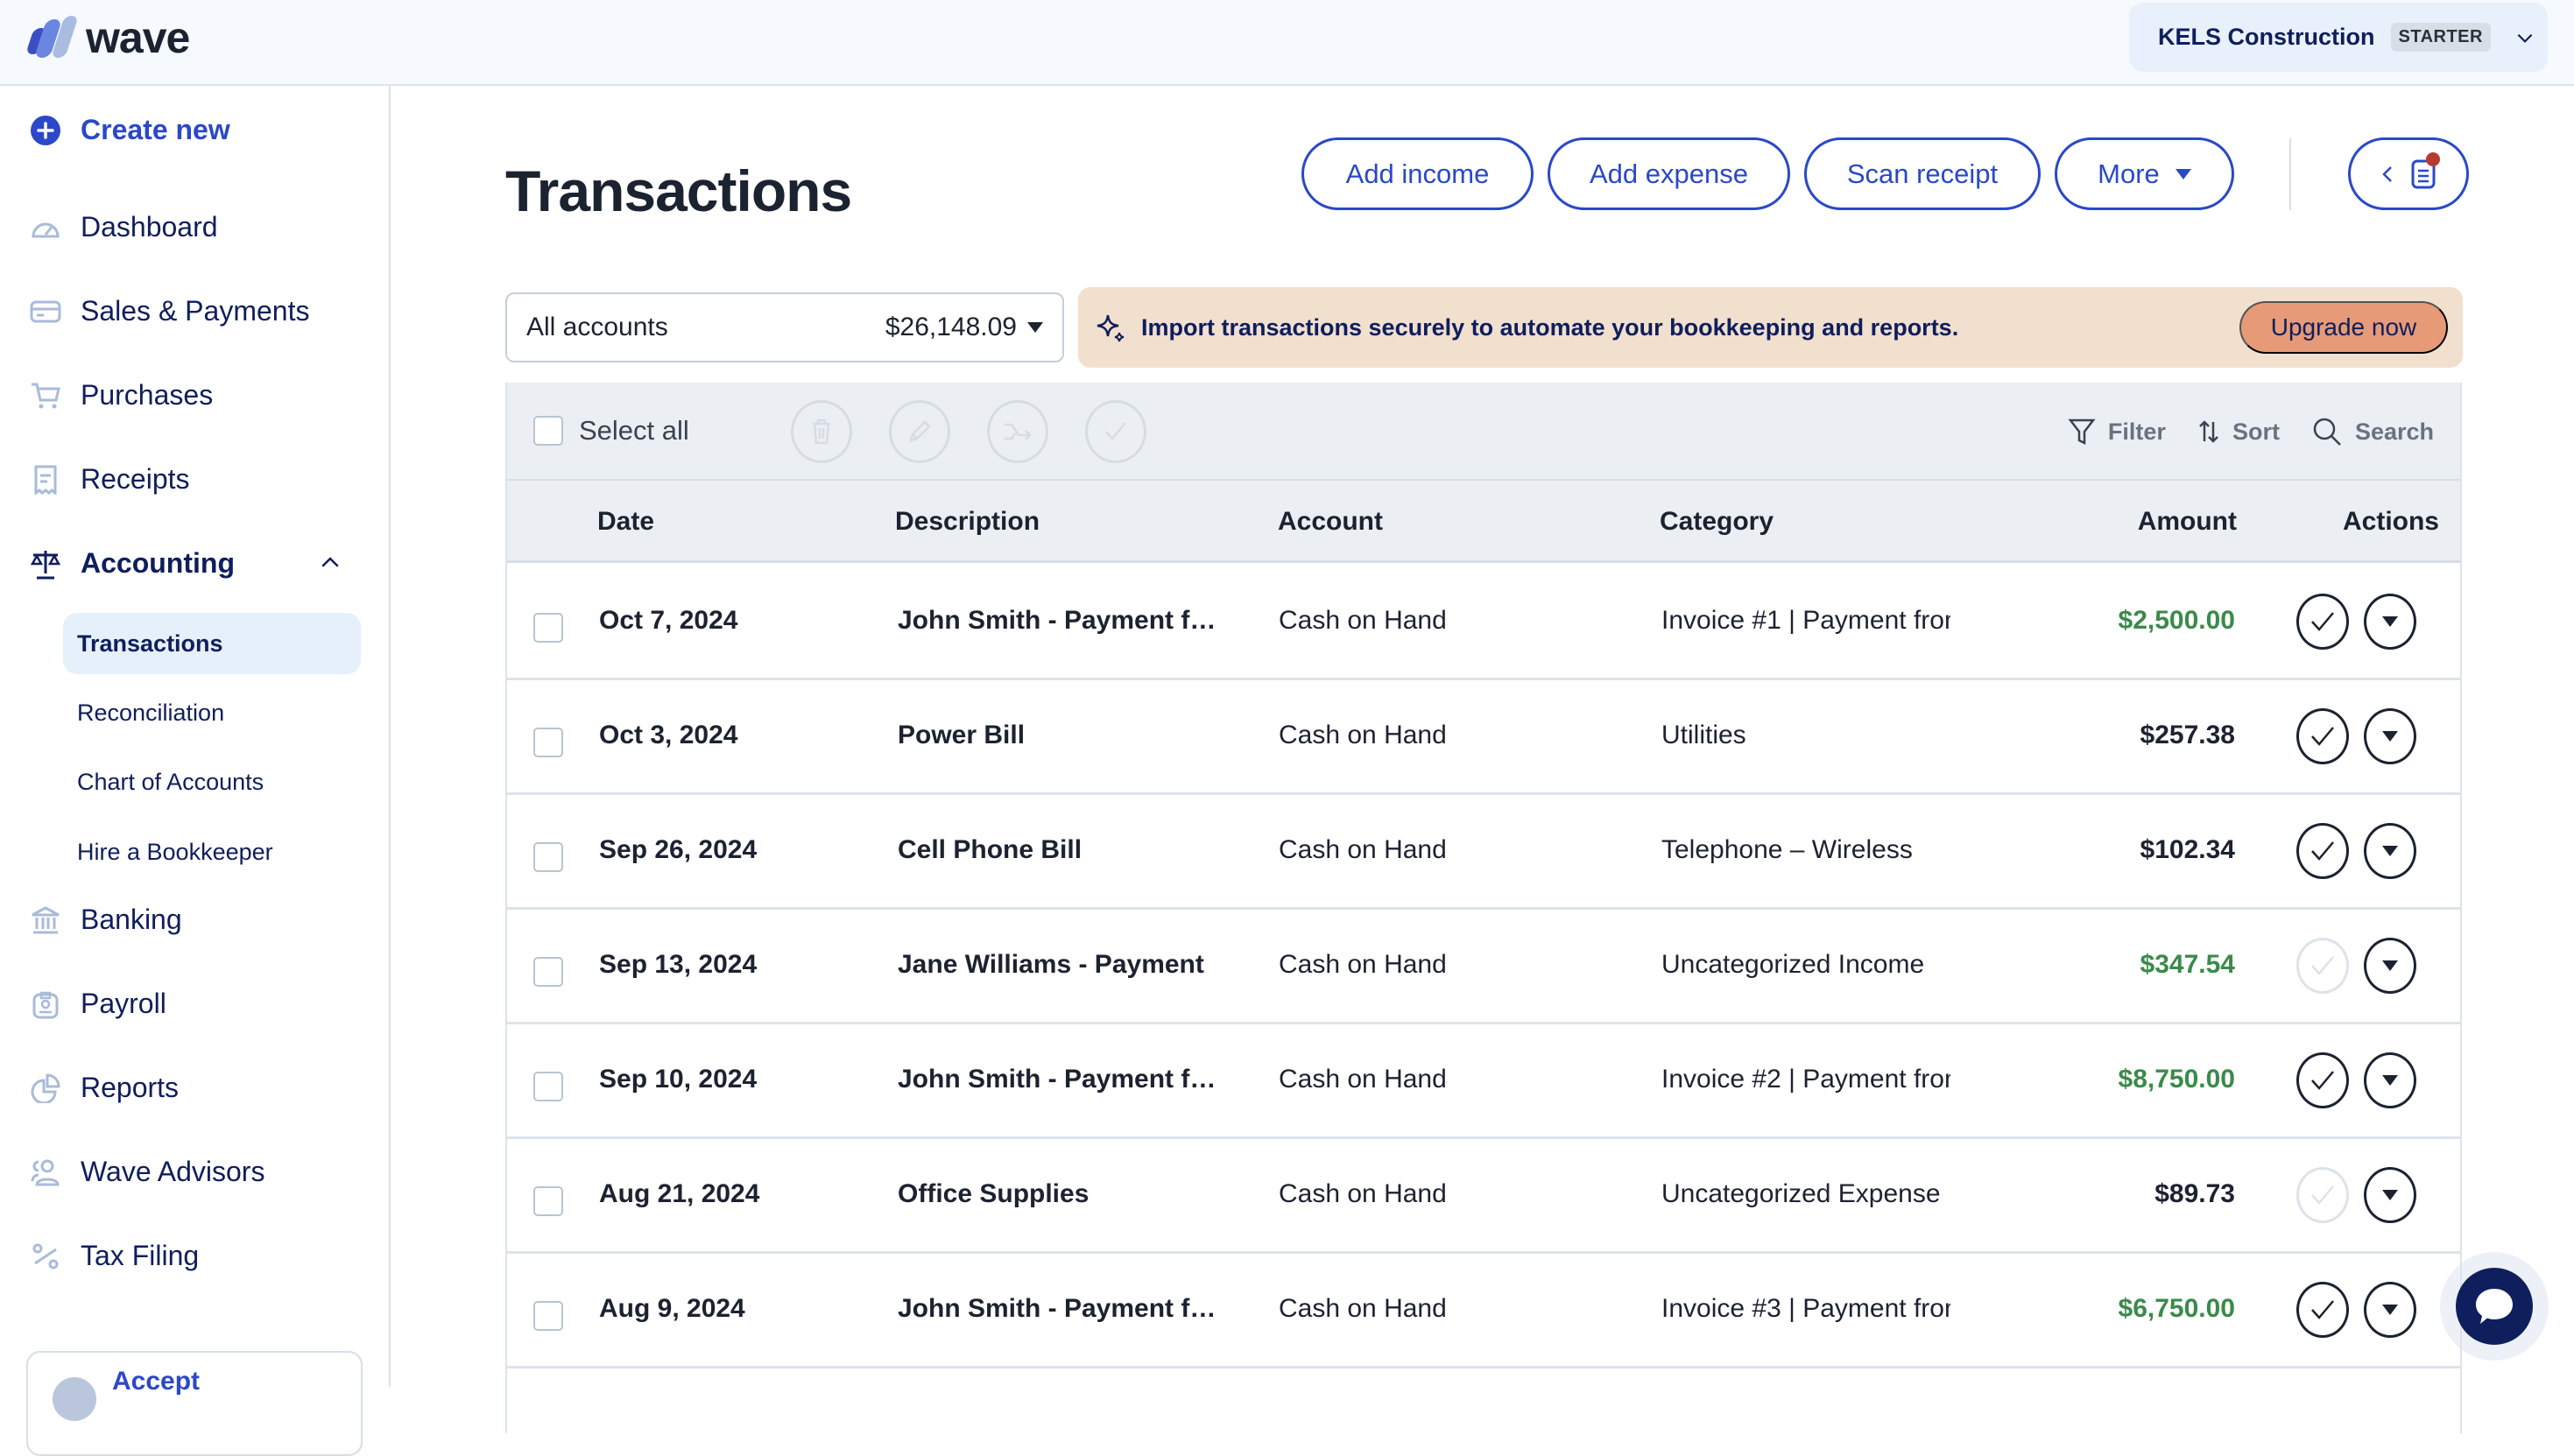 This screenshot has height=1456, width=2574. What do you see at coordinates (1060, 850) in the screenshot?
I see `row-description: Cell Phone Bill` at bounding box center [1060, 850].